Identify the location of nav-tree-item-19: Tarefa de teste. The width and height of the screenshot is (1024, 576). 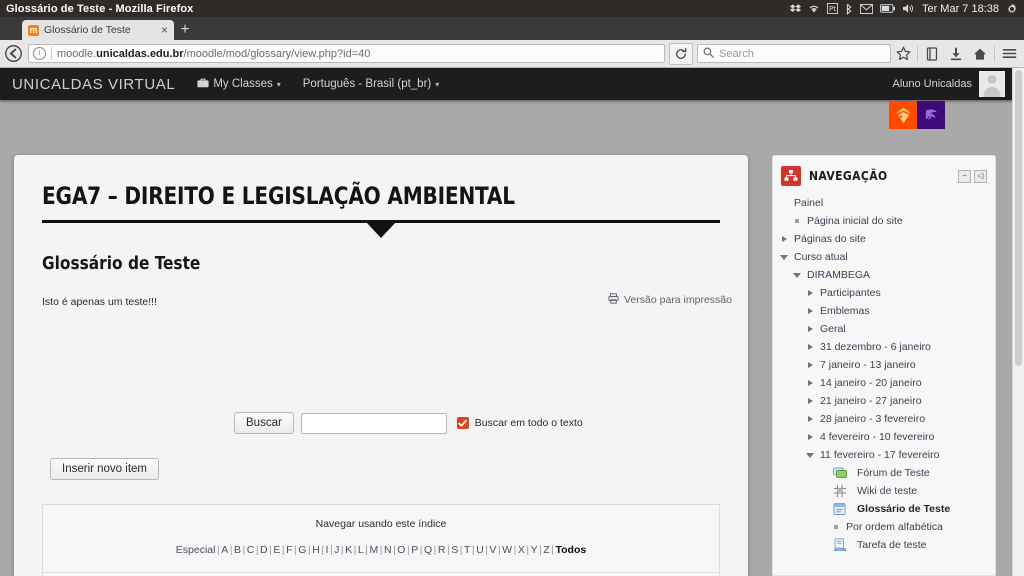
(884, 545).